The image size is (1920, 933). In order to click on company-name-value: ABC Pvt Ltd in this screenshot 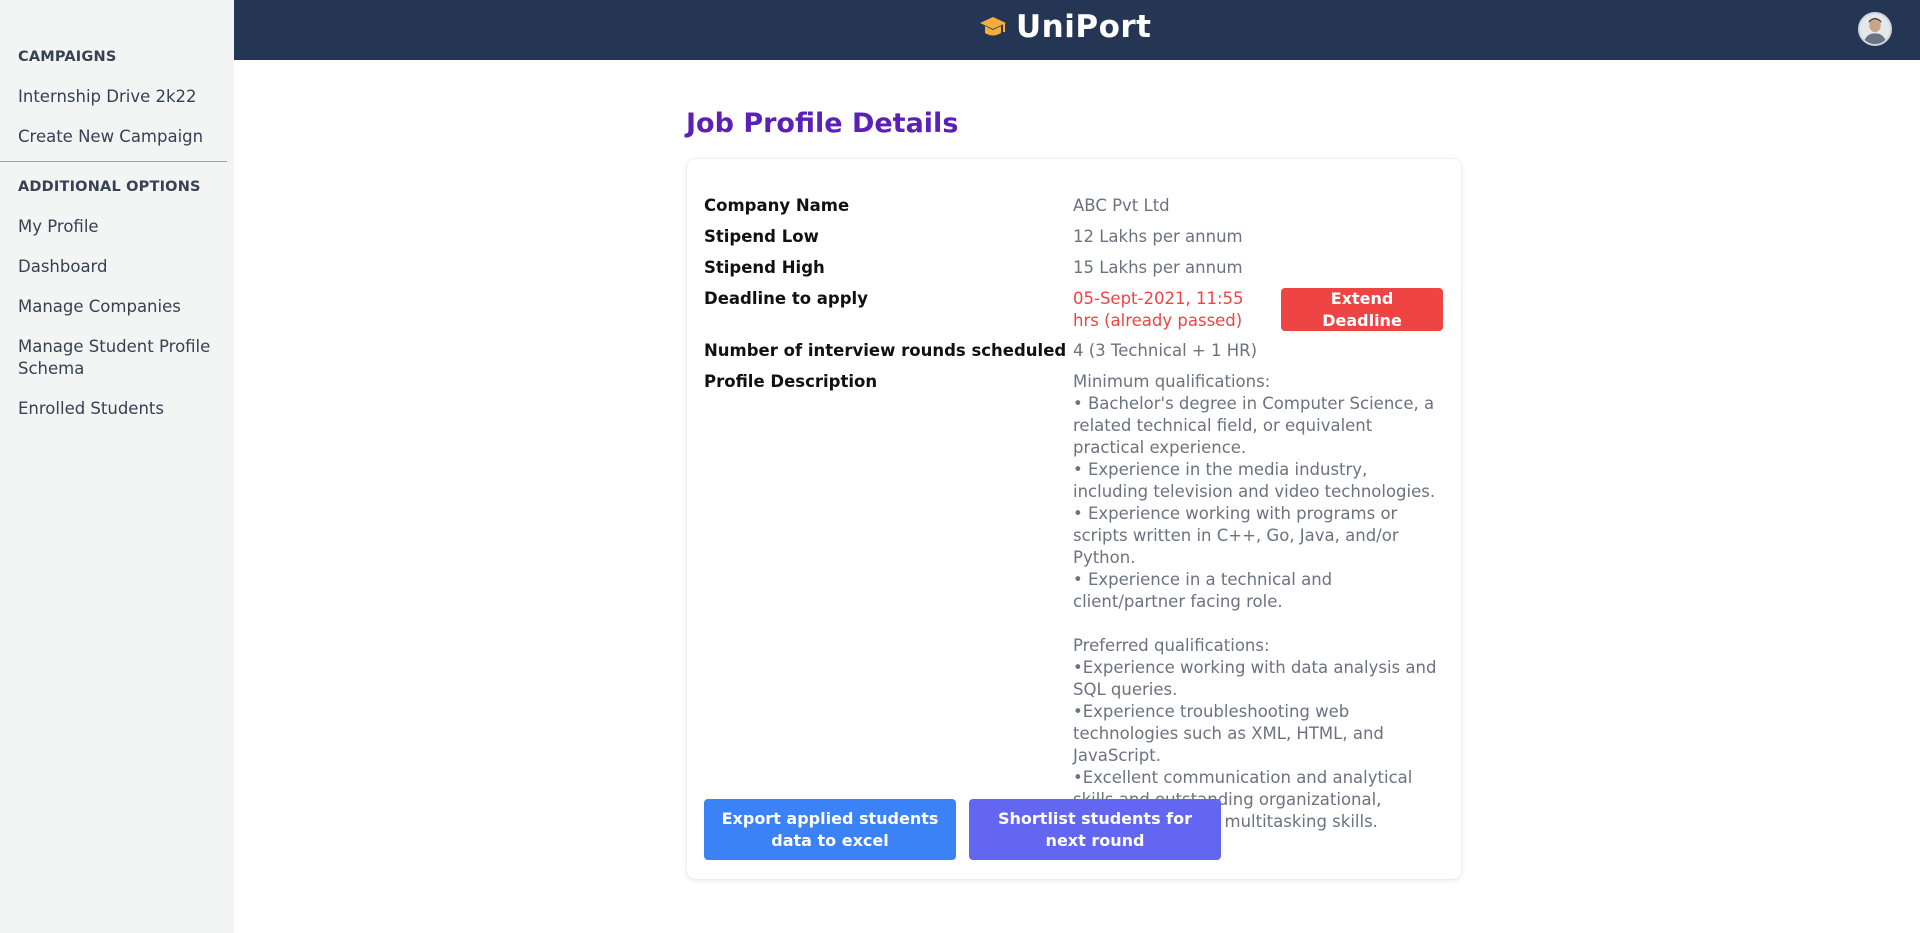, I will do `click(1121, 205)`.